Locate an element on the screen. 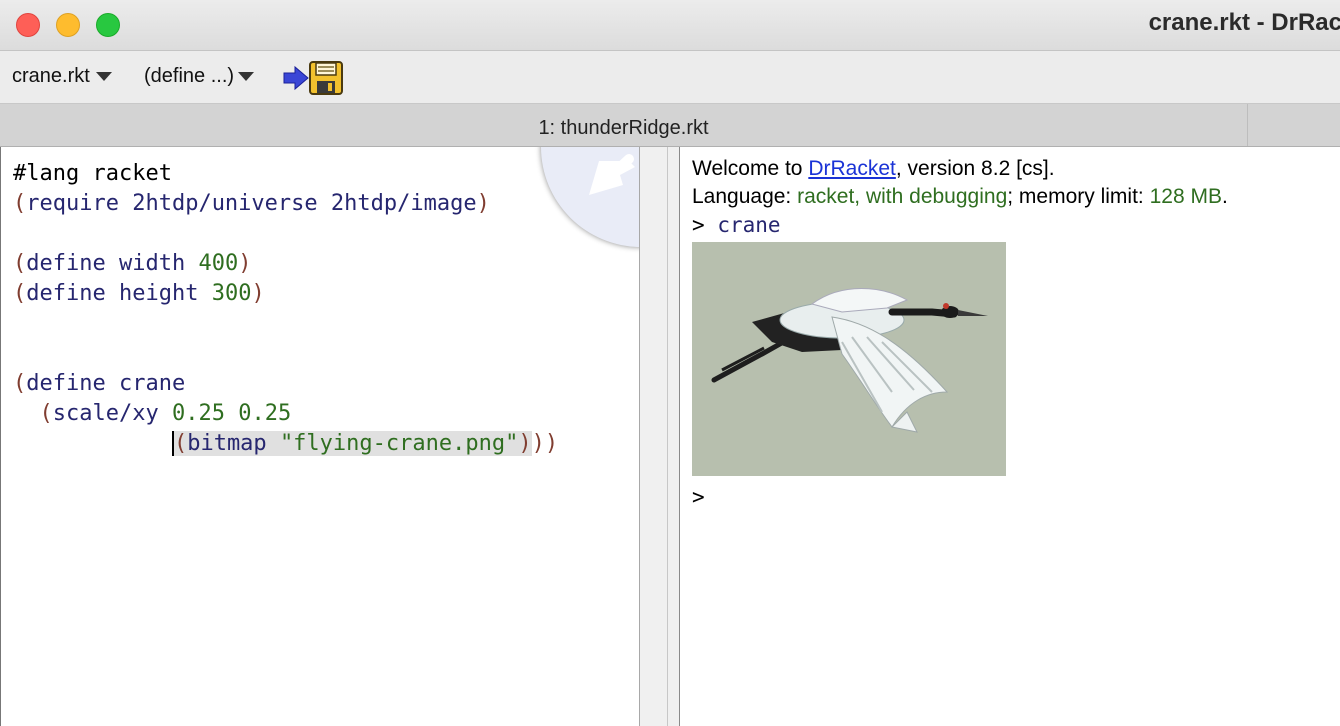  window-title: crane.rkt - DrRac is located at coordinates (1244, 22).